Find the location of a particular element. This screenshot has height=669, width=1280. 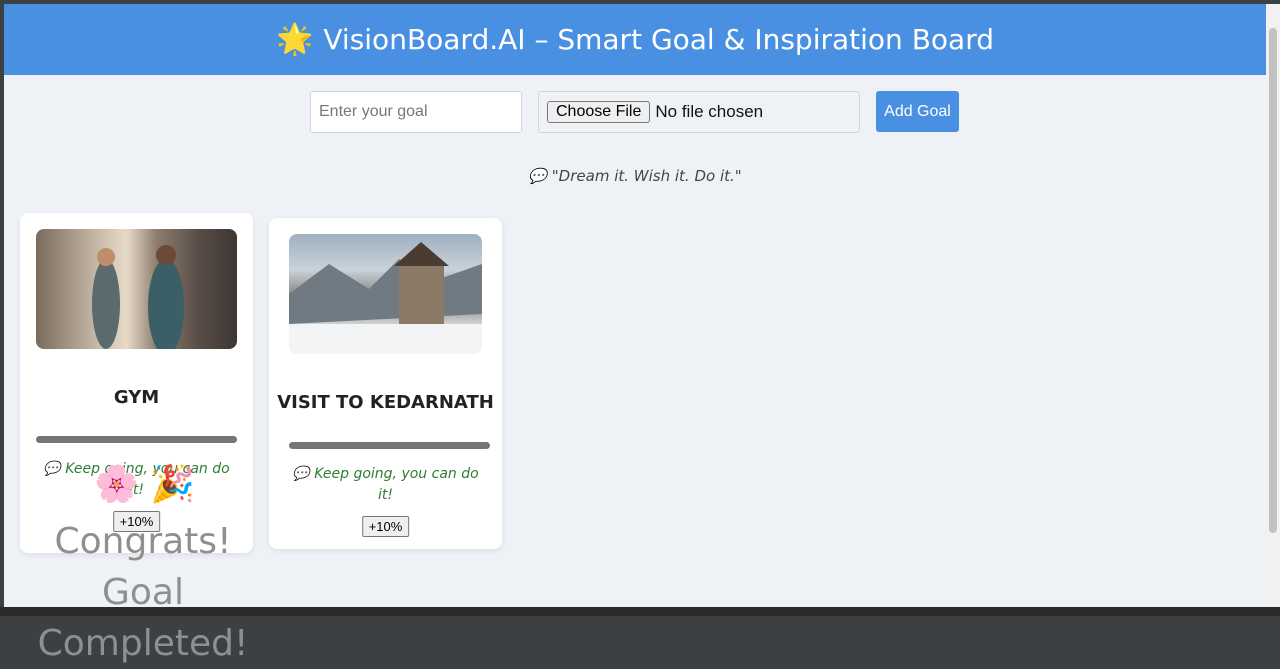

party-popper-icon: 🎉 is located at coordinates (172, 484).